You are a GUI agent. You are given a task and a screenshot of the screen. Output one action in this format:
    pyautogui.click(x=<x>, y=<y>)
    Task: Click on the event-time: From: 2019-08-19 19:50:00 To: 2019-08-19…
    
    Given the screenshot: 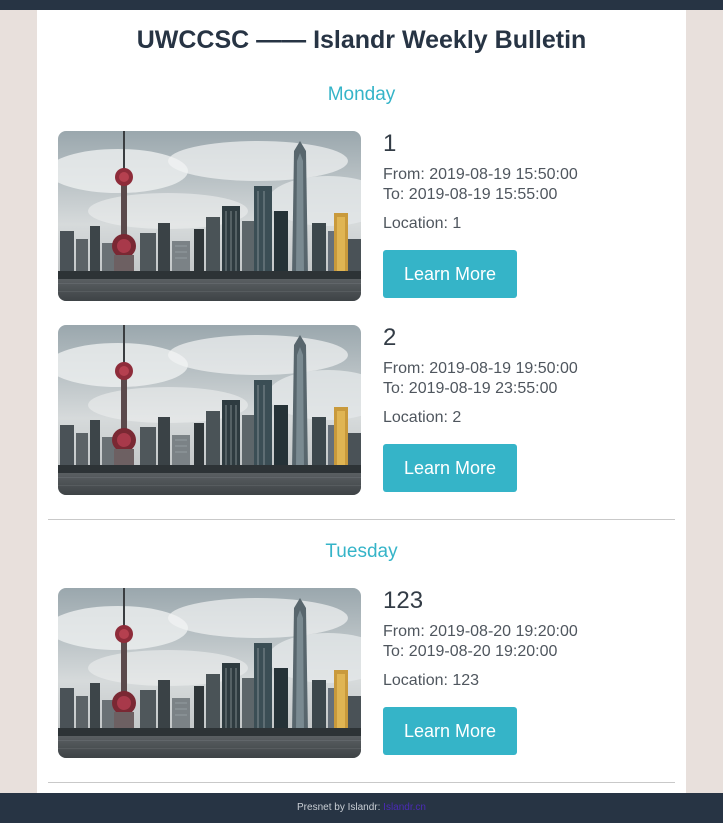 What is the action you would take?
    pyautogui.click(x=525, y=378)
    